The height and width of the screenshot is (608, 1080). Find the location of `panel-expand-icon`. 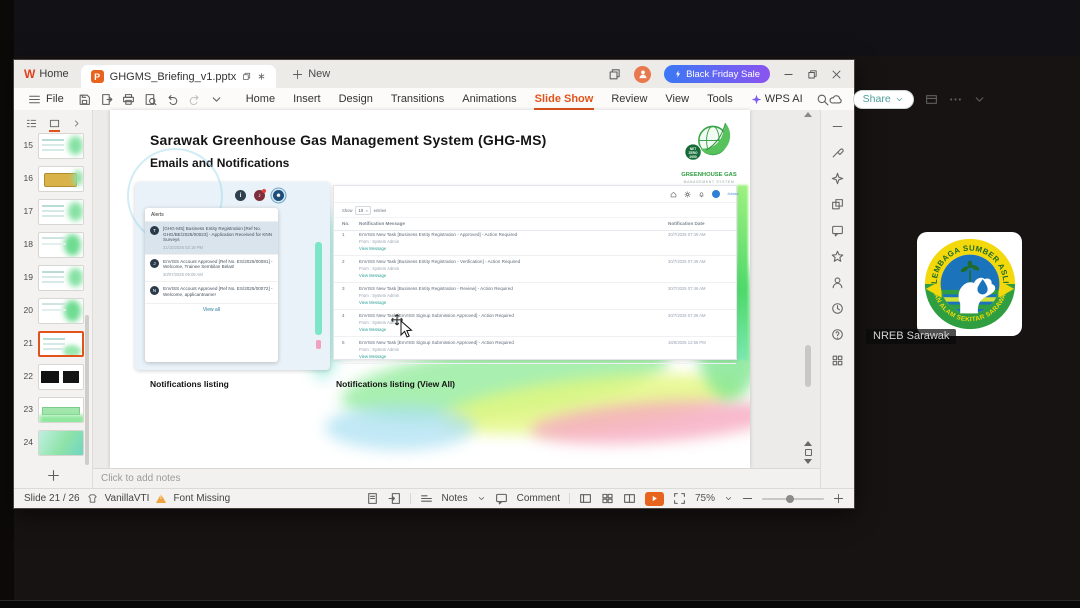

panel-expand-icon is located at coordinates (76, 123).